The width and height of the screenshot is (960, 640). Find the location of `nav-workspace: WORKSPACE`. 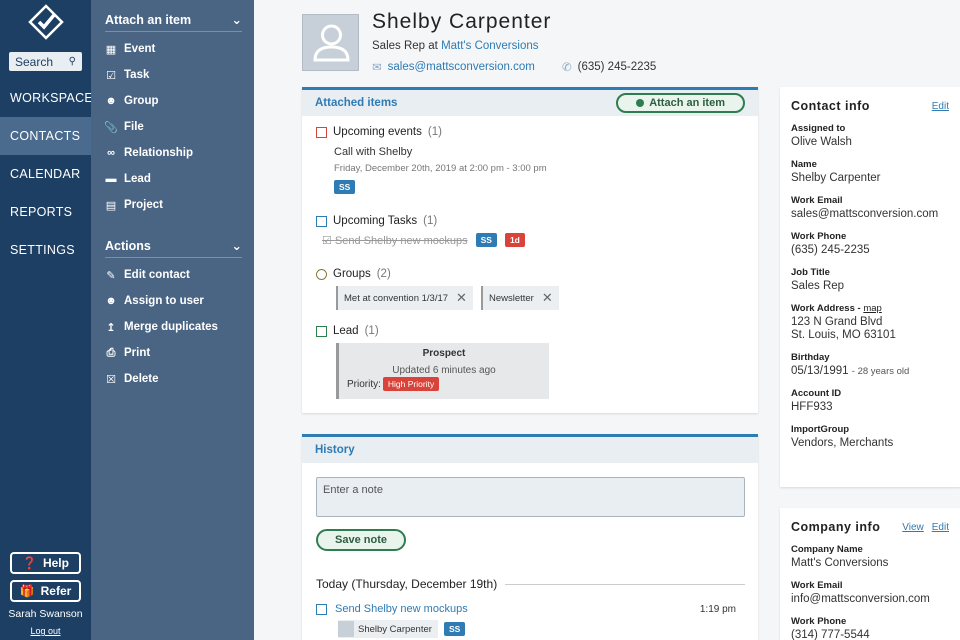

nav-workspace: WORKSPACE is located at coordinates (46, 98).